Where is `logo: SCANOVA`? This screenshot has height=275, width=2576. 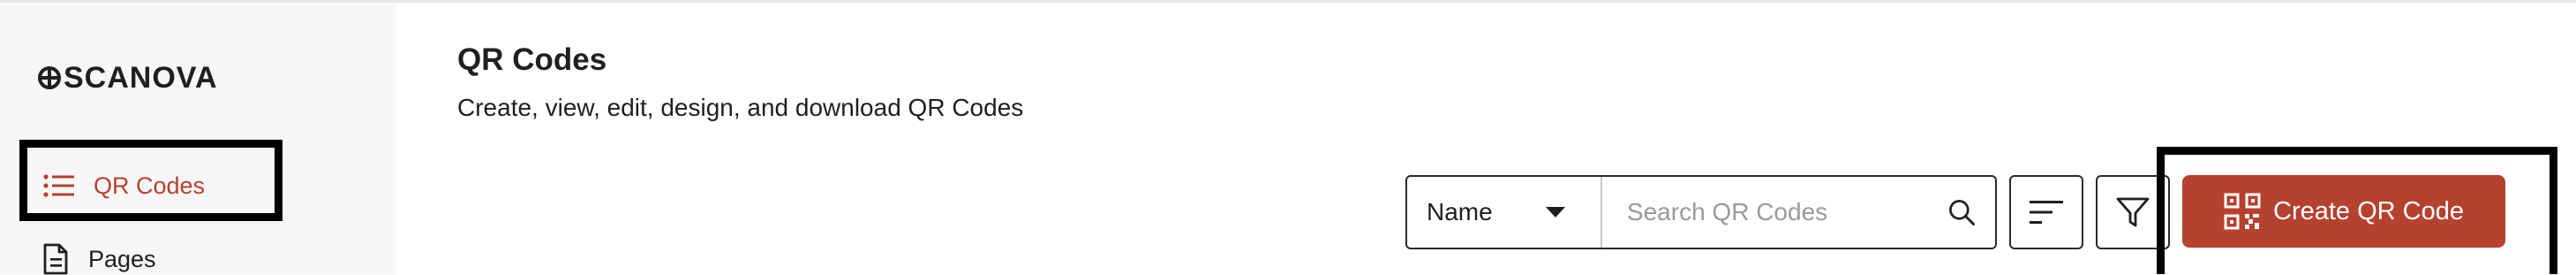
logo: SCANOVA is located at coordinates (128, 78).